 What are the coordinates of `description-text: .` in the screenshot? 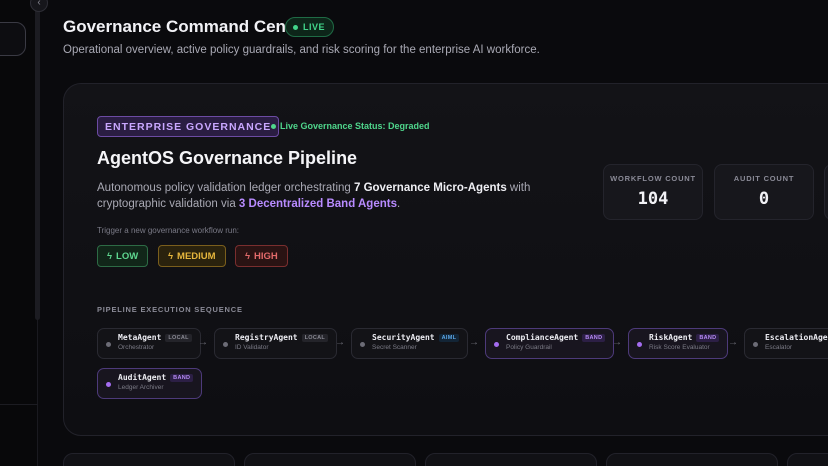 It's located at (398, 204).